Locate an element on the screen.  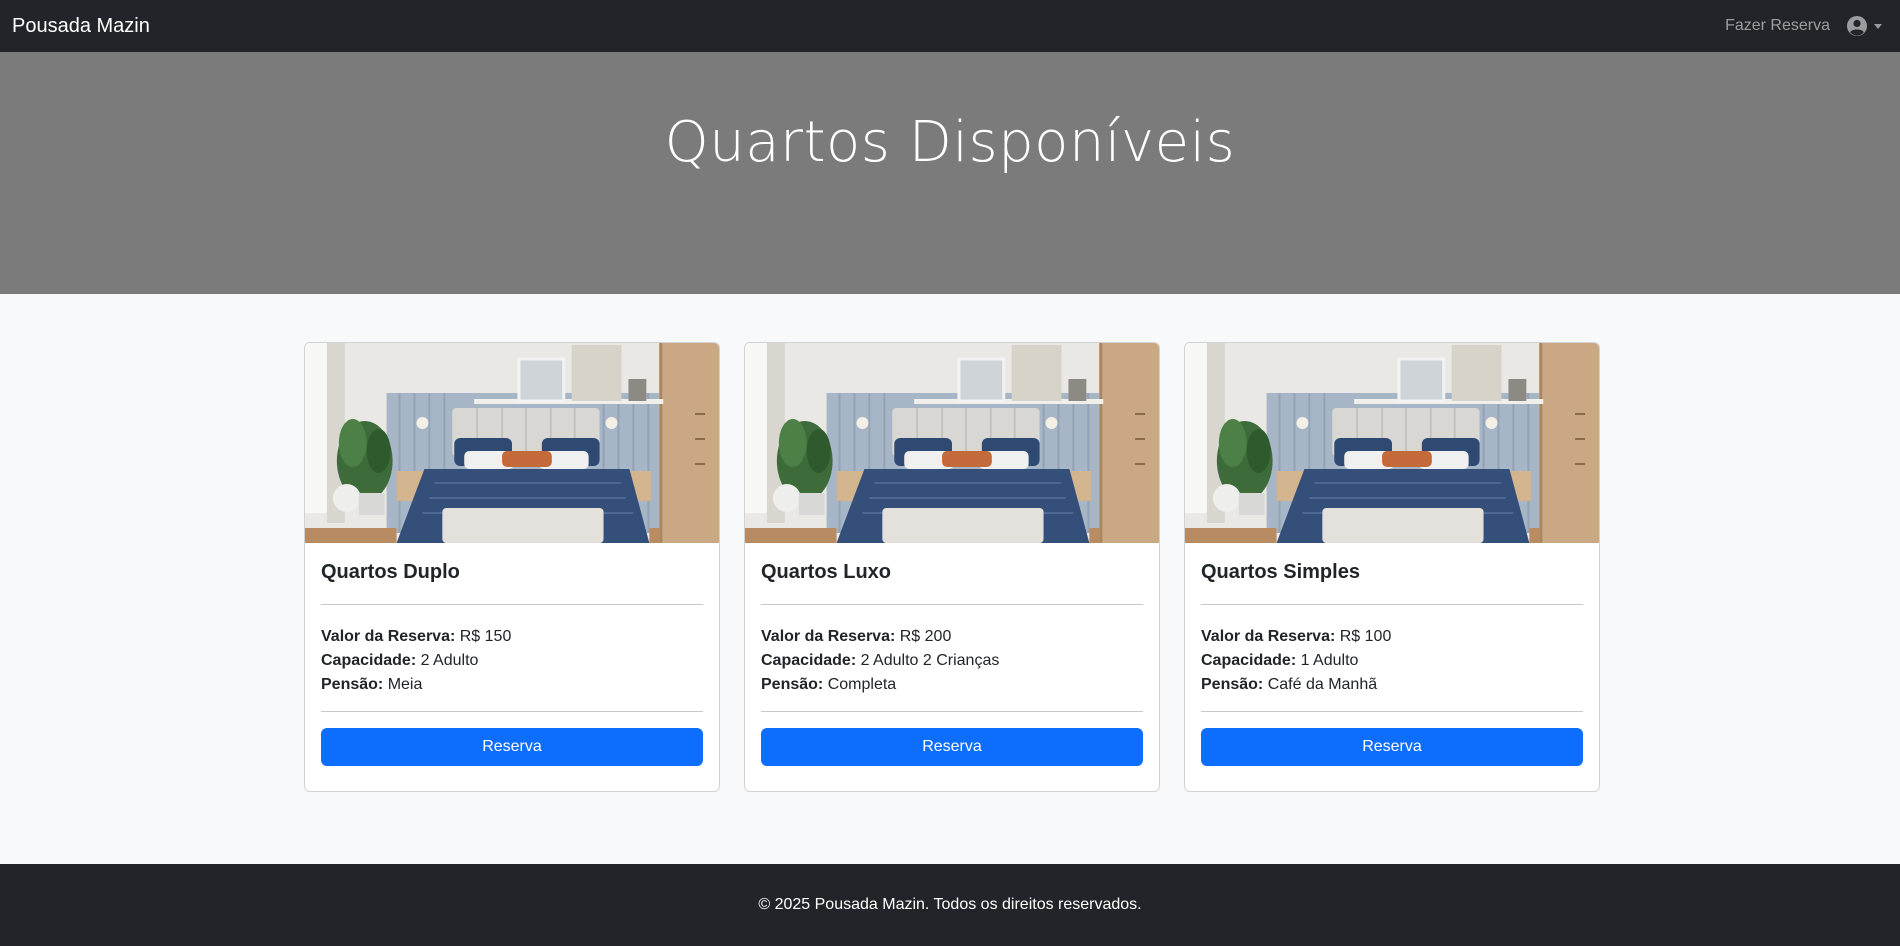
chevron-down-icon is located at coordinates (1878, 26).